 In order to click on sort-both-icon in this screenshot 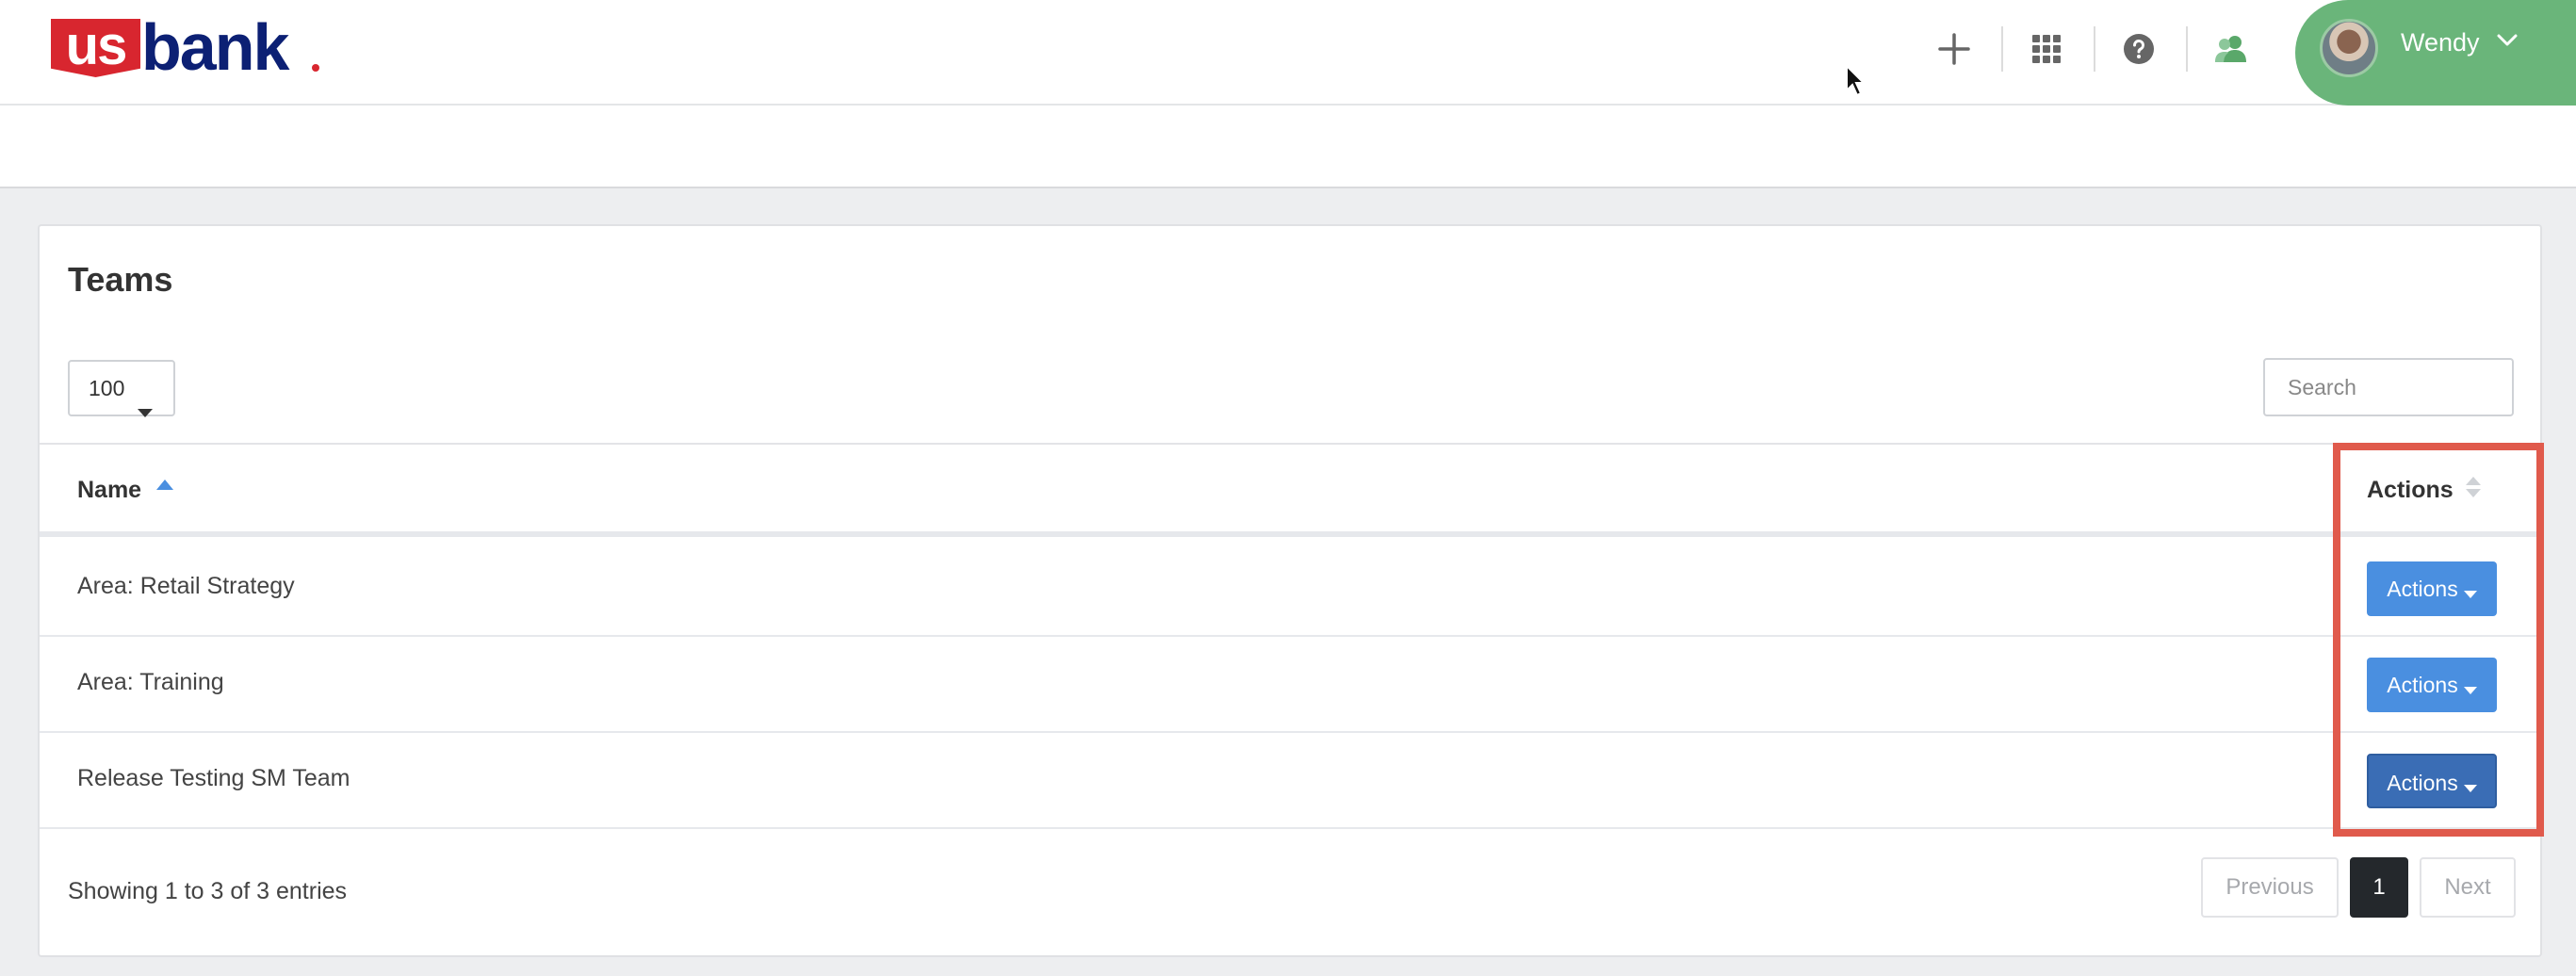, I will do `click(2473, 489)`.